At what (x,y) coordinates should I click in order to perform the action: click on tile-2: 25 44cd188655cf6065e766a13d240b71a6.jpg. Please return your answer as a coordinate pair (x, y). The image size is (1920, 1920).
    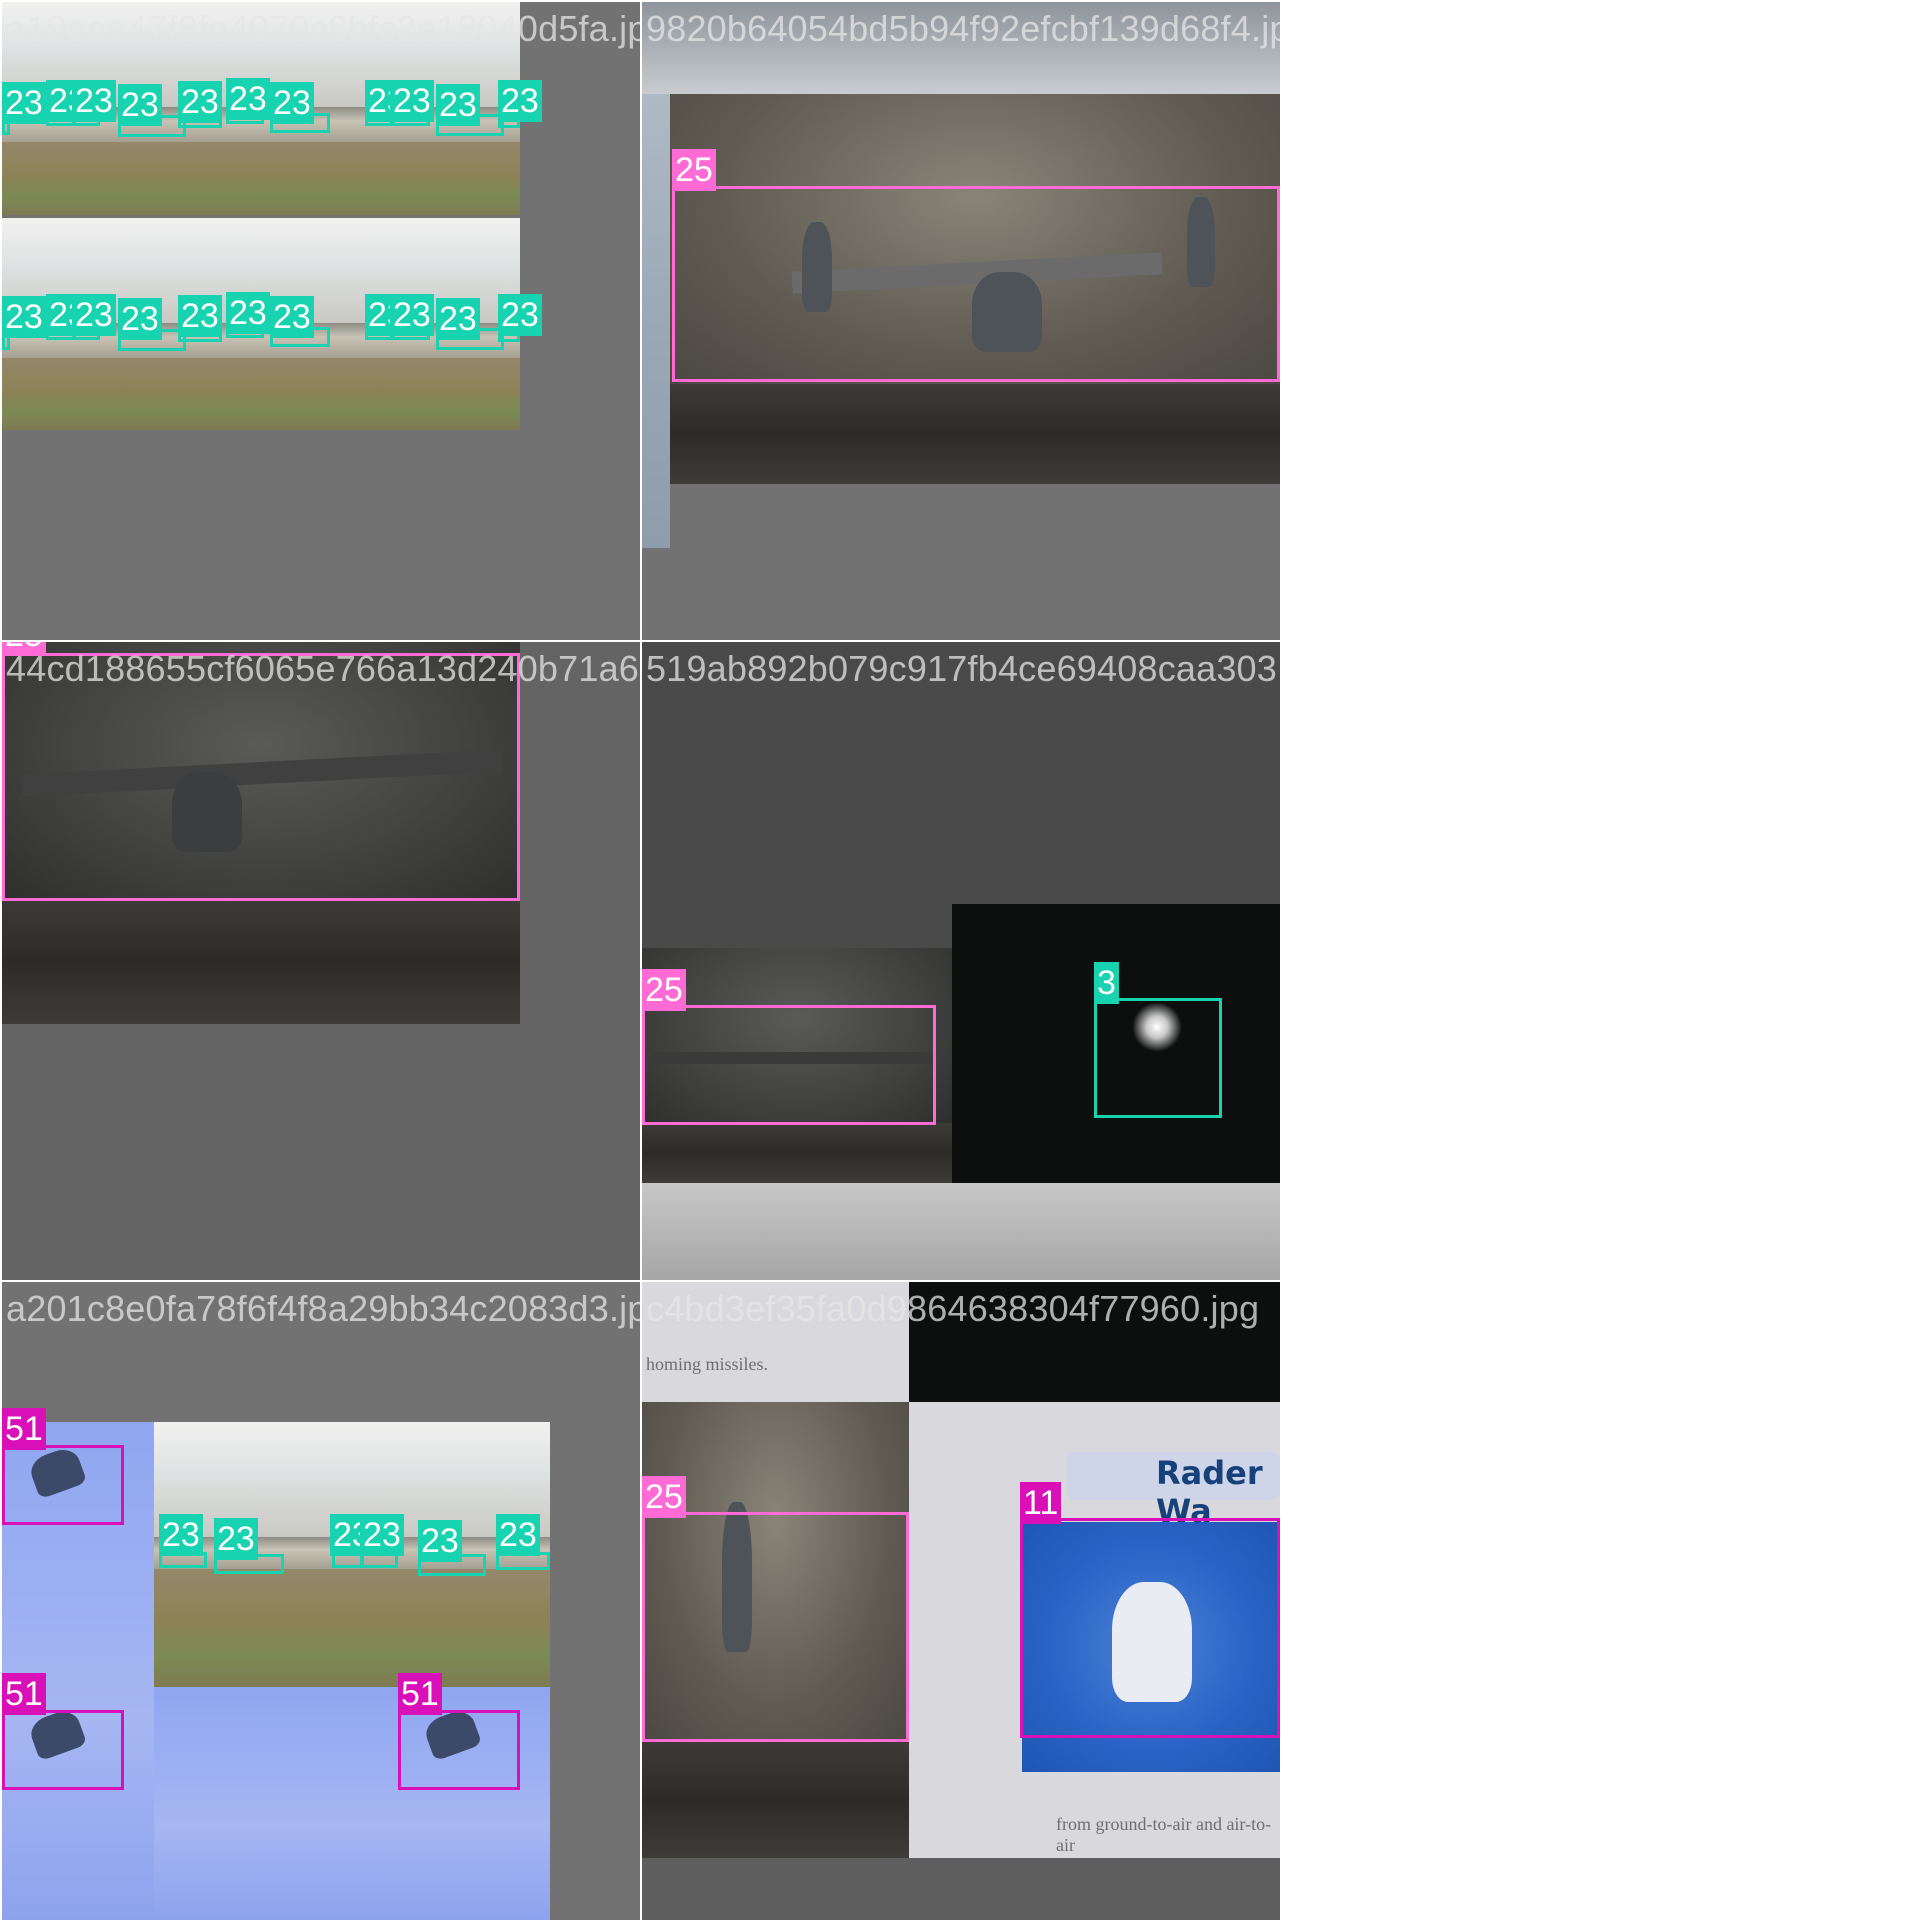
    Looking at the image, I should click on (321, 961).